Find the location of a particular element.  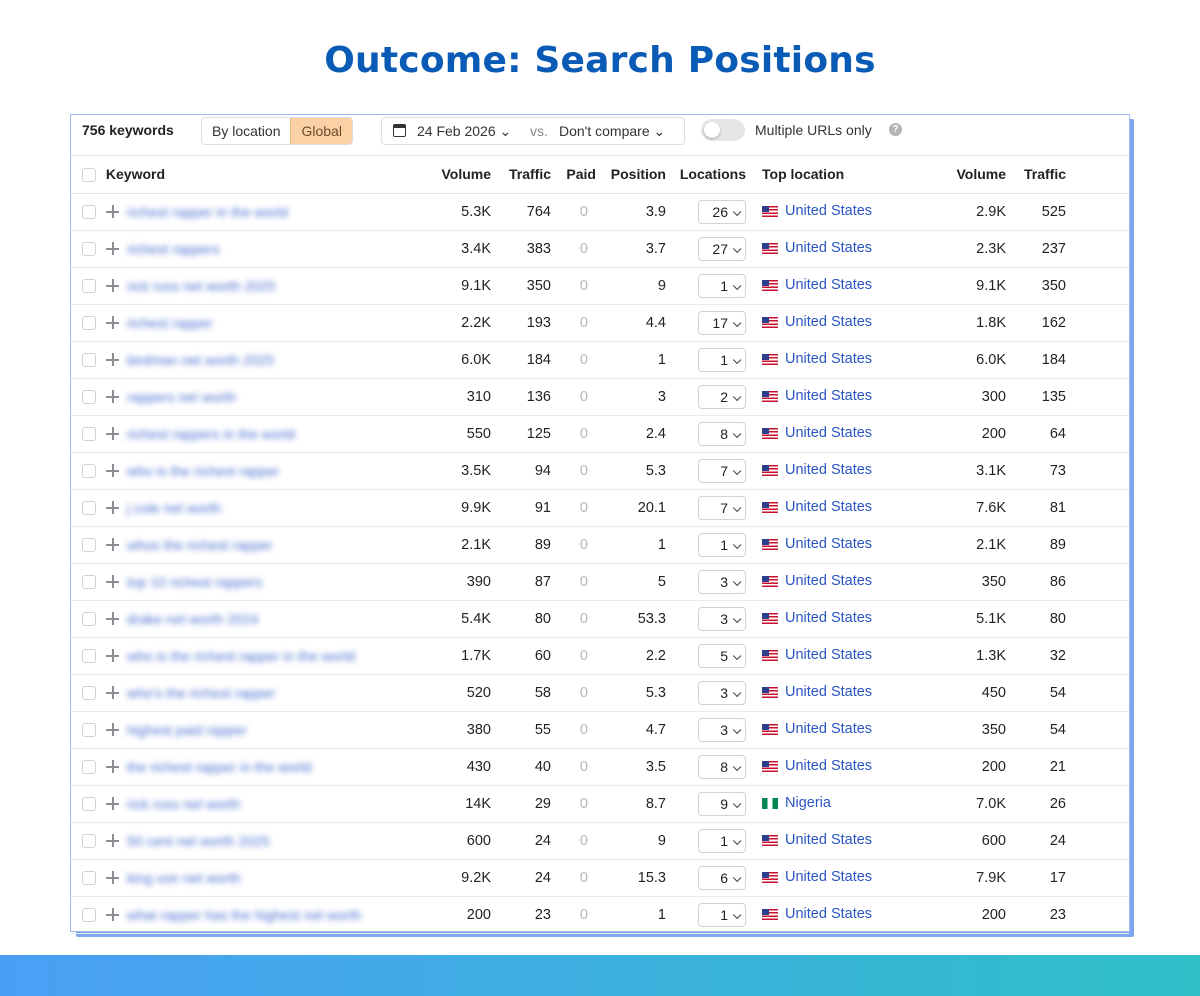

paid-header: Paid is located at coordinates (573, 175).